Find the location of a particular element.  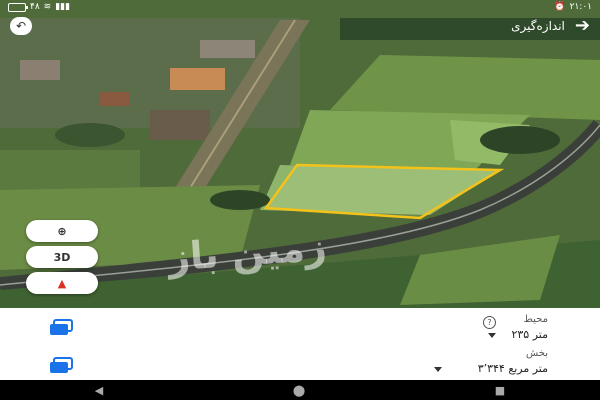

home-nav-icon: ⬤ is located at coordinates (299, 390).